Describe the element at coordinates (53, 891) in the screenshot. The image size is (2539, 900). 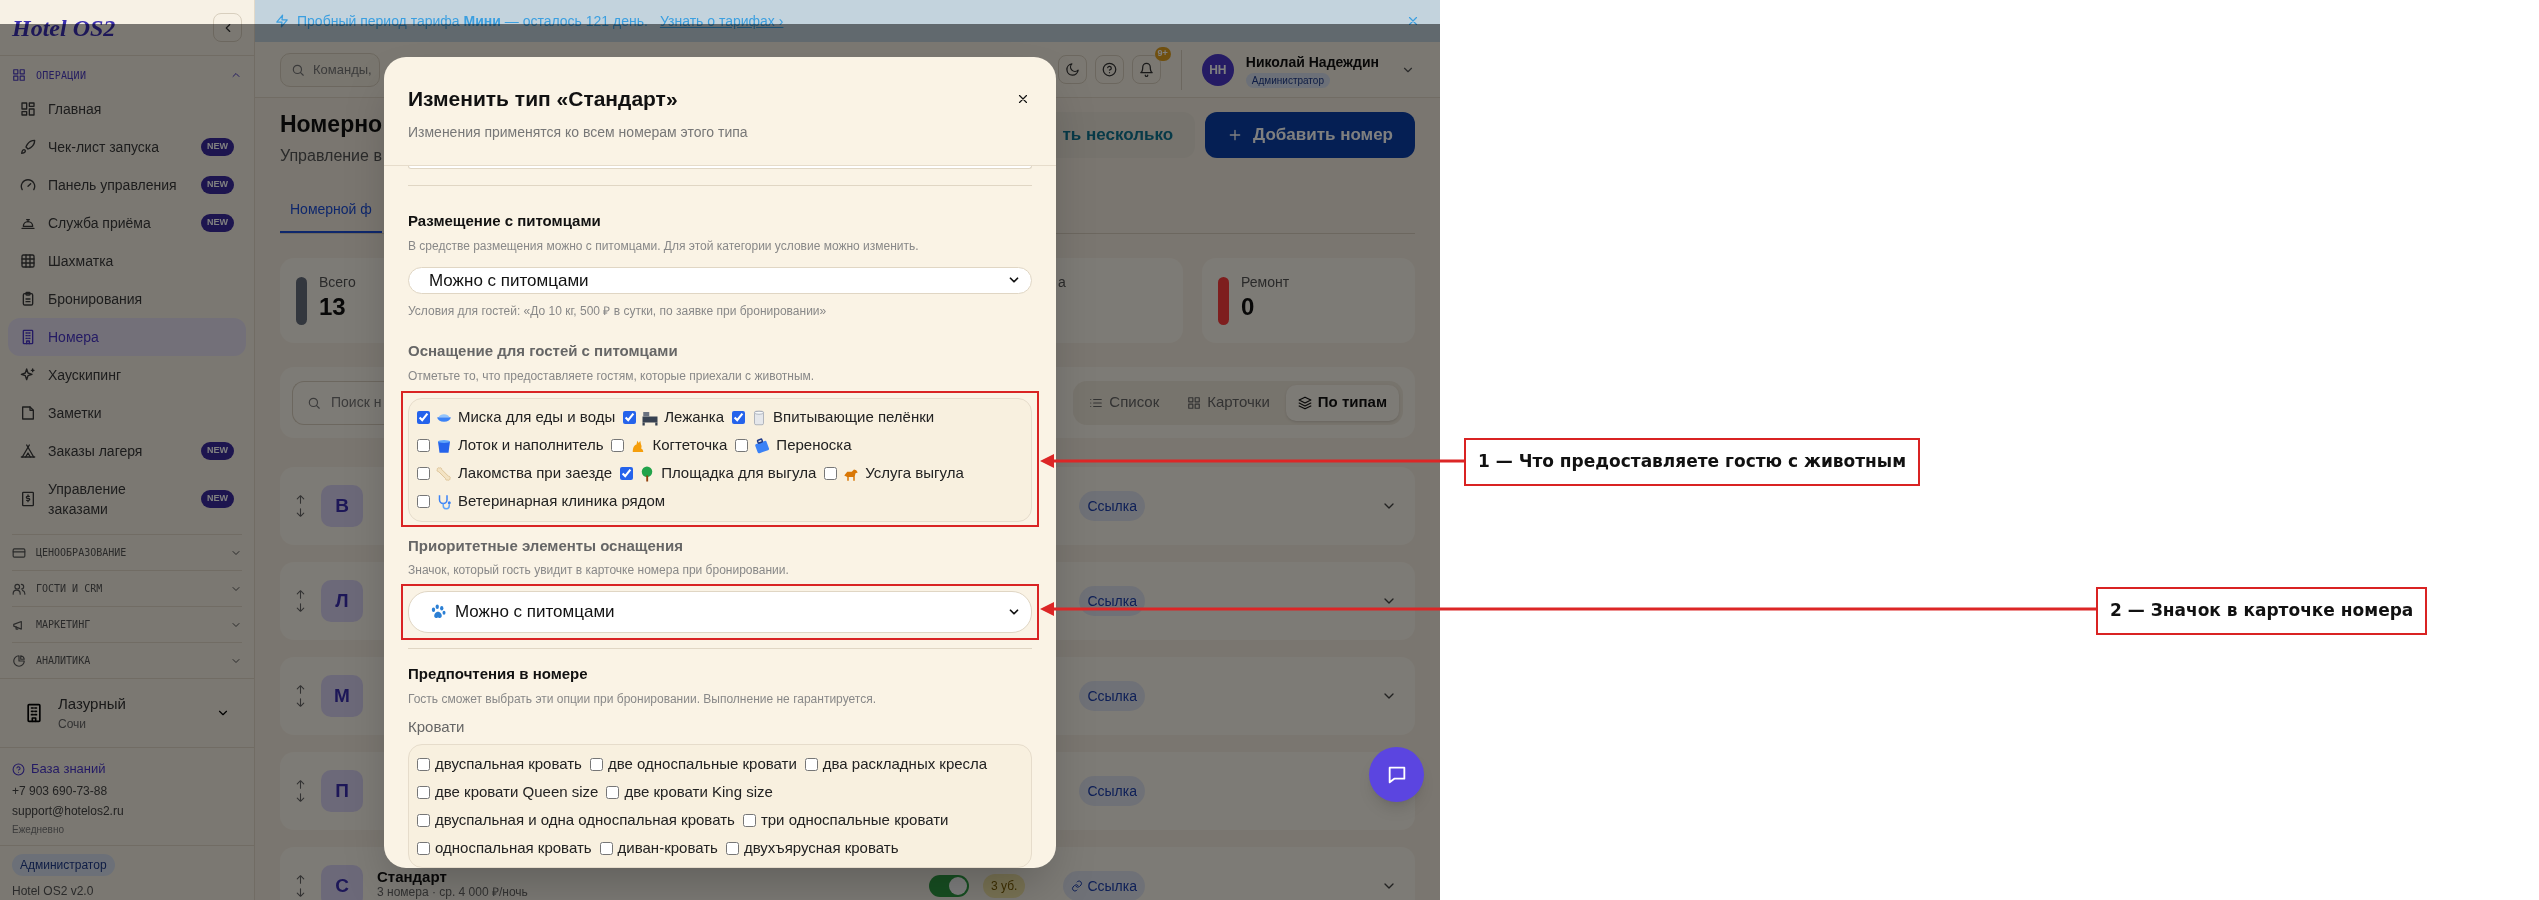
I see `version-label: Hotel OS2 v2.0` at that location.